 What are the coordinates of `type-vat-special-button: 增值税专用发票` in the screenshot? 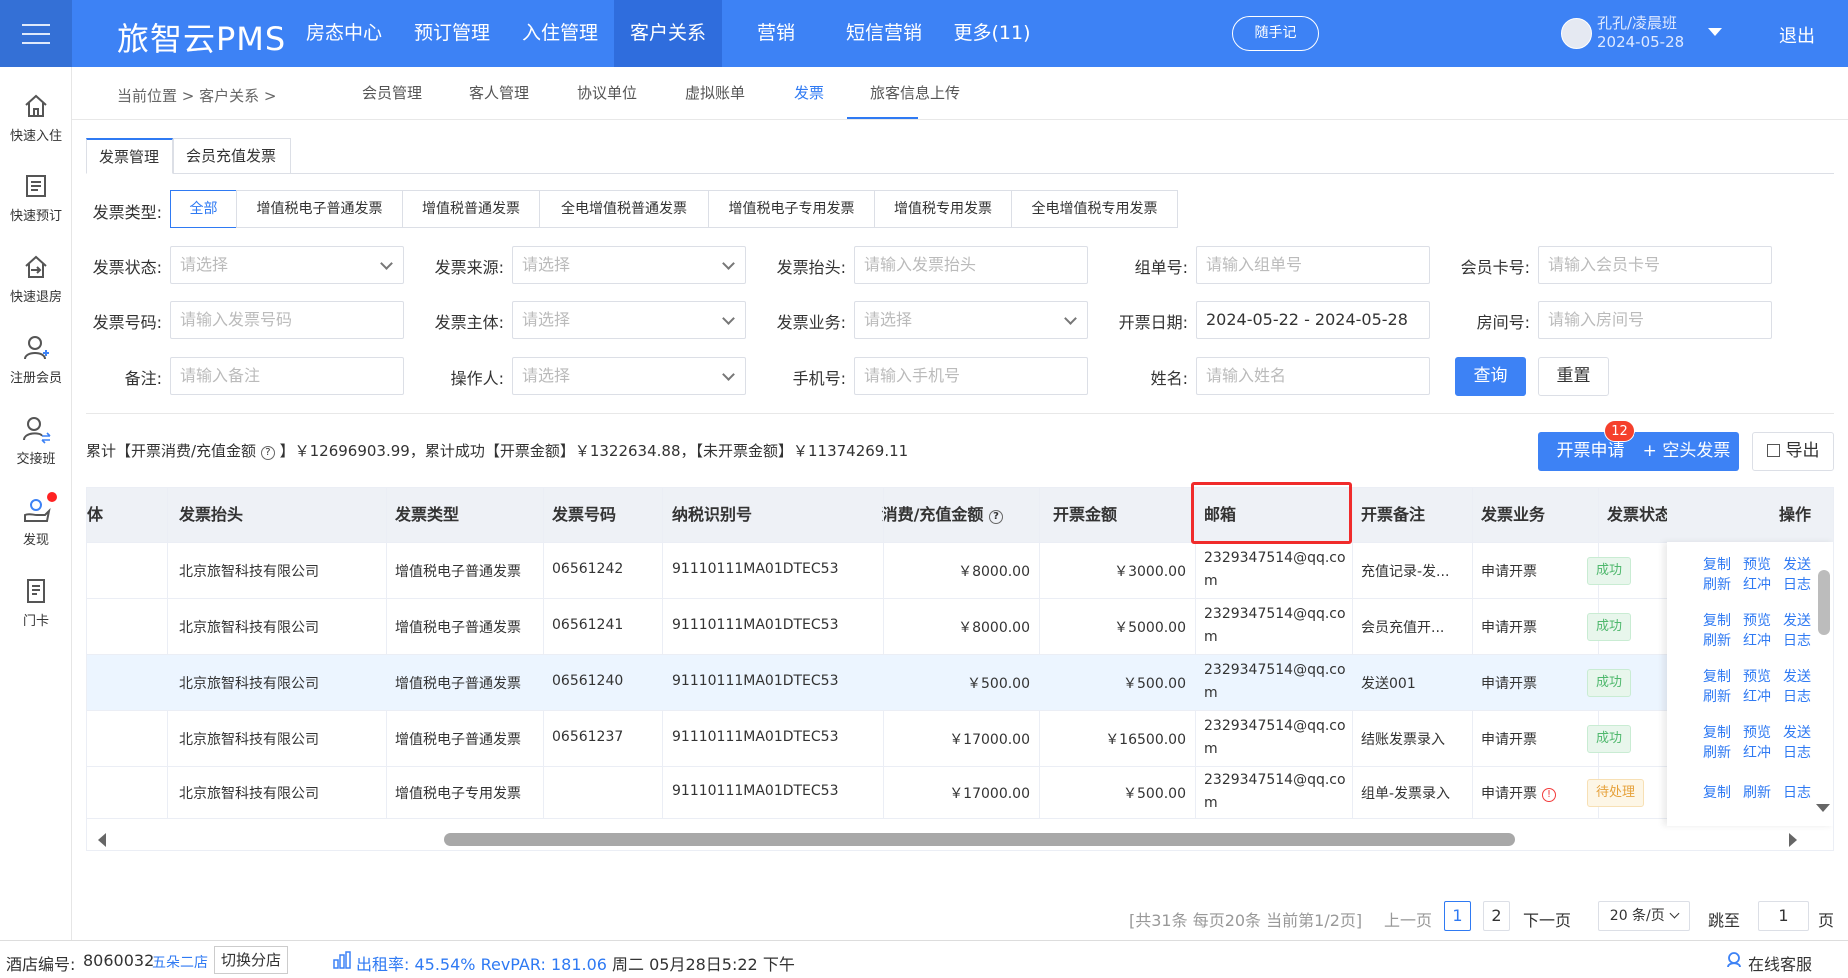 It's located at (943, 209).